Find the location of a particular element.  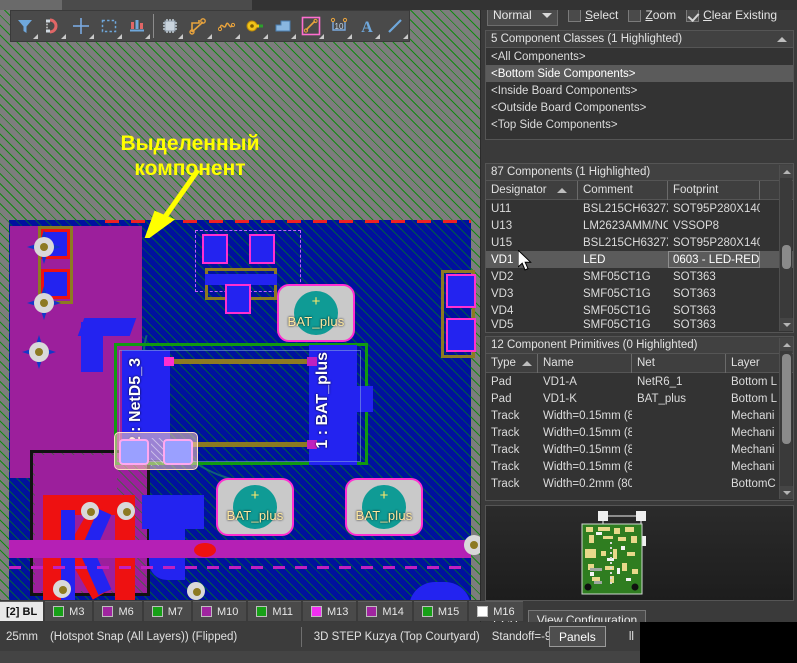

clear-existing-checkbox-box is located at coordinates (693, 15).